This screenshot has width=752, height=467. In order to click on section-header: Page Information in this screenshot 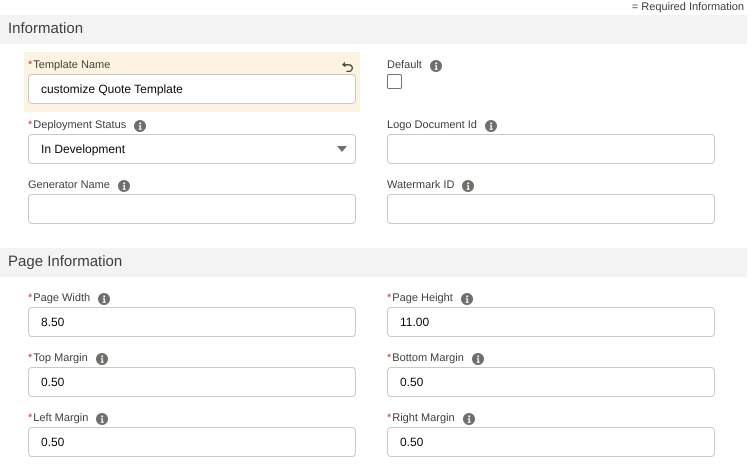, I will do `click(373, 262)`.